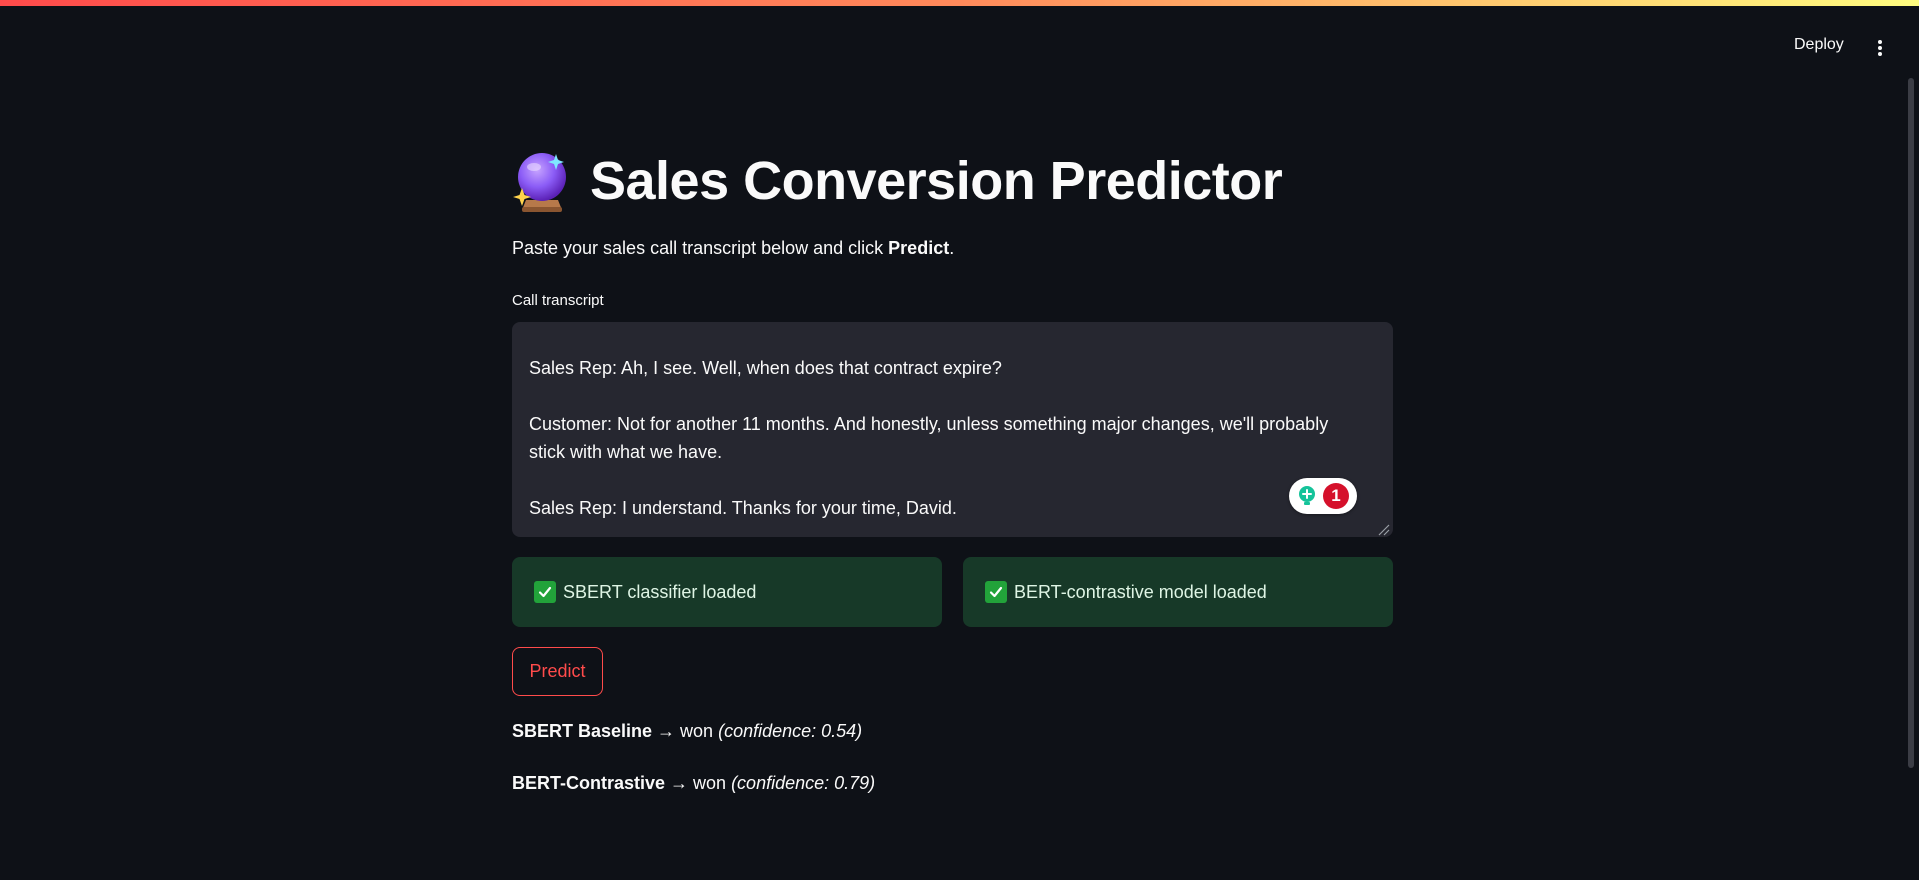  Describe the element at coordinates (1911, 423) in the screenshot. I see `page-scrollbar` at that location.